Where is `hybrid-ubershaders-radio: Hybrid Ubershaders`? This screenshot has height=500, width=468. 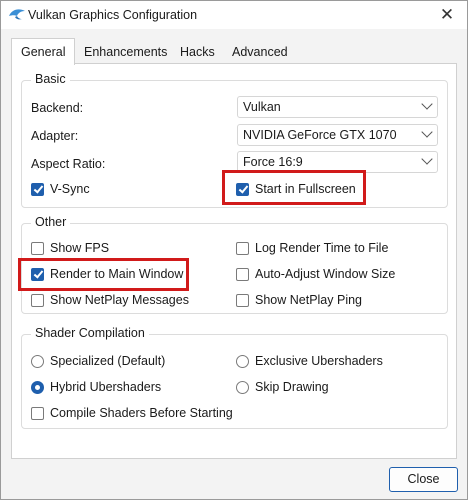 hybrid-ubershaders-radio: Hybrid Ubershaders is located at coordinates (96, 387).